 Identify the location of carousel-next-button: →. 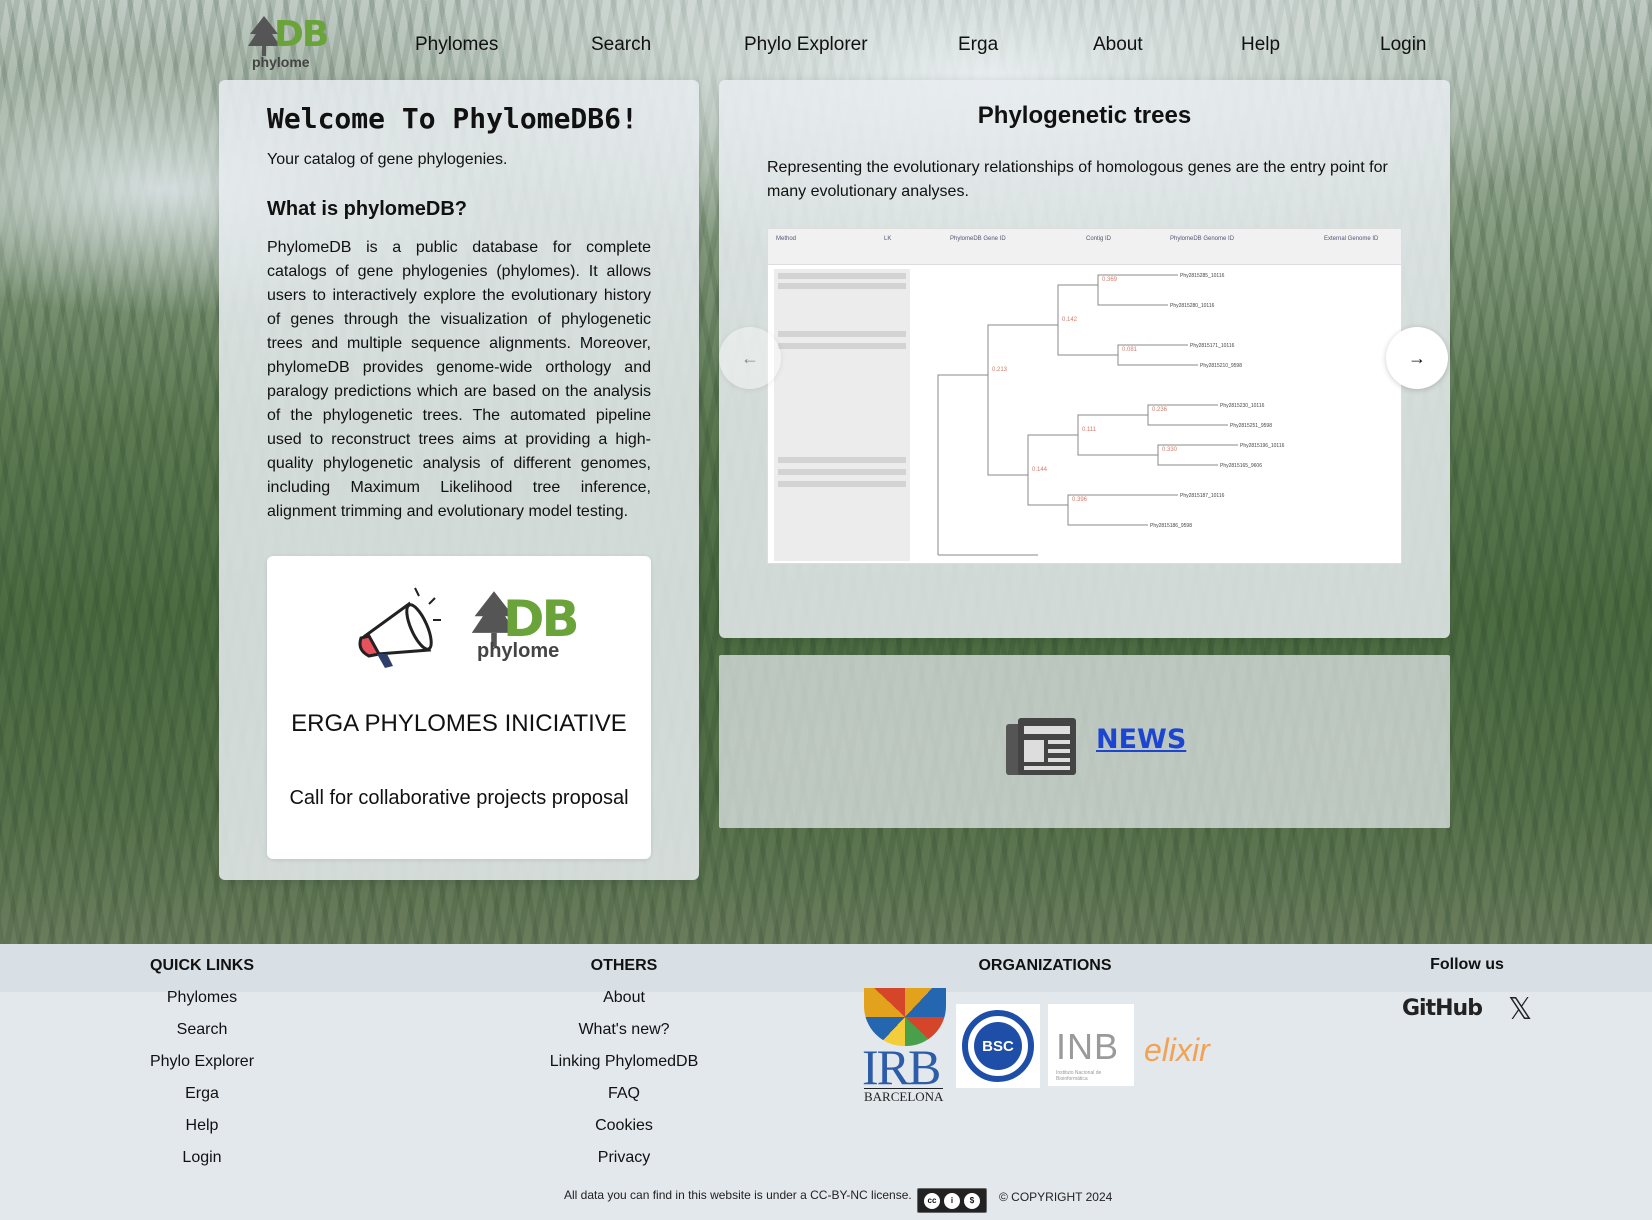
(1417, 358).